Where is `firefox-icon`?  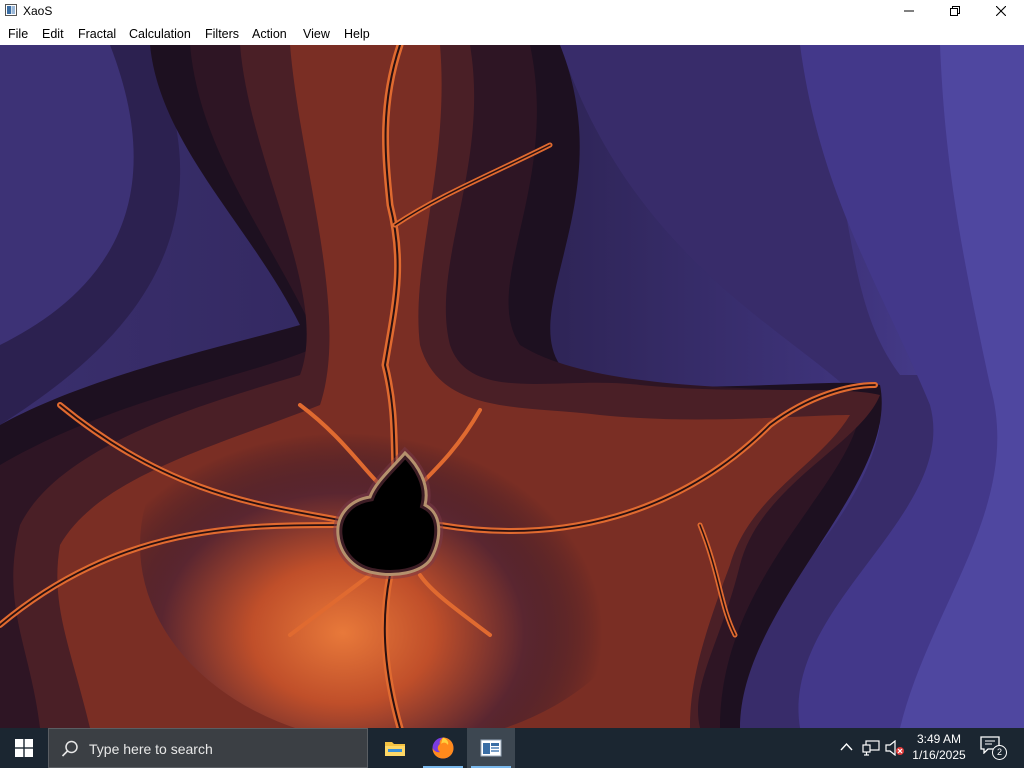
firefox-icon is located at coordinates (443, 748).